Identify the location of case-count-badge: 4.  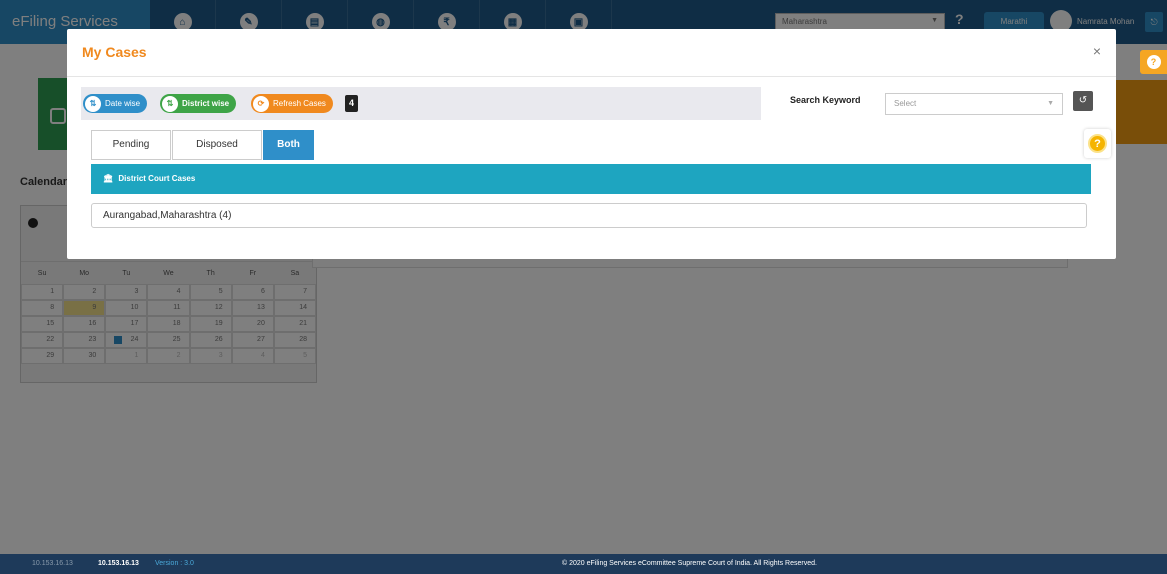
(351, 103).